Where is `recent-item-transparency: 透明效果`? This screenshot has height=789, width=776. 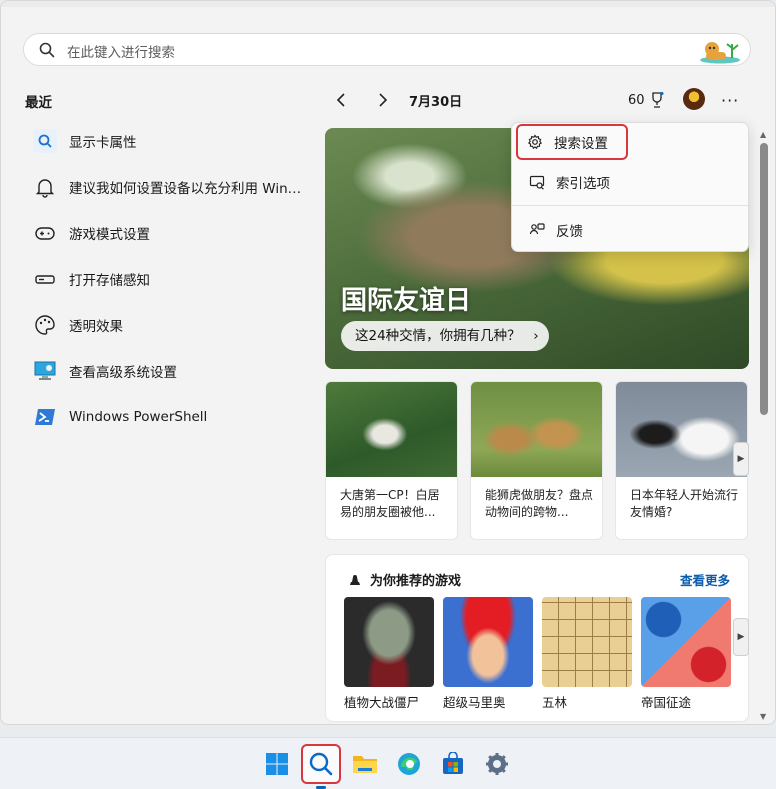 recent-item-transparency: 透明效果 is located at coordinates (169, 325).